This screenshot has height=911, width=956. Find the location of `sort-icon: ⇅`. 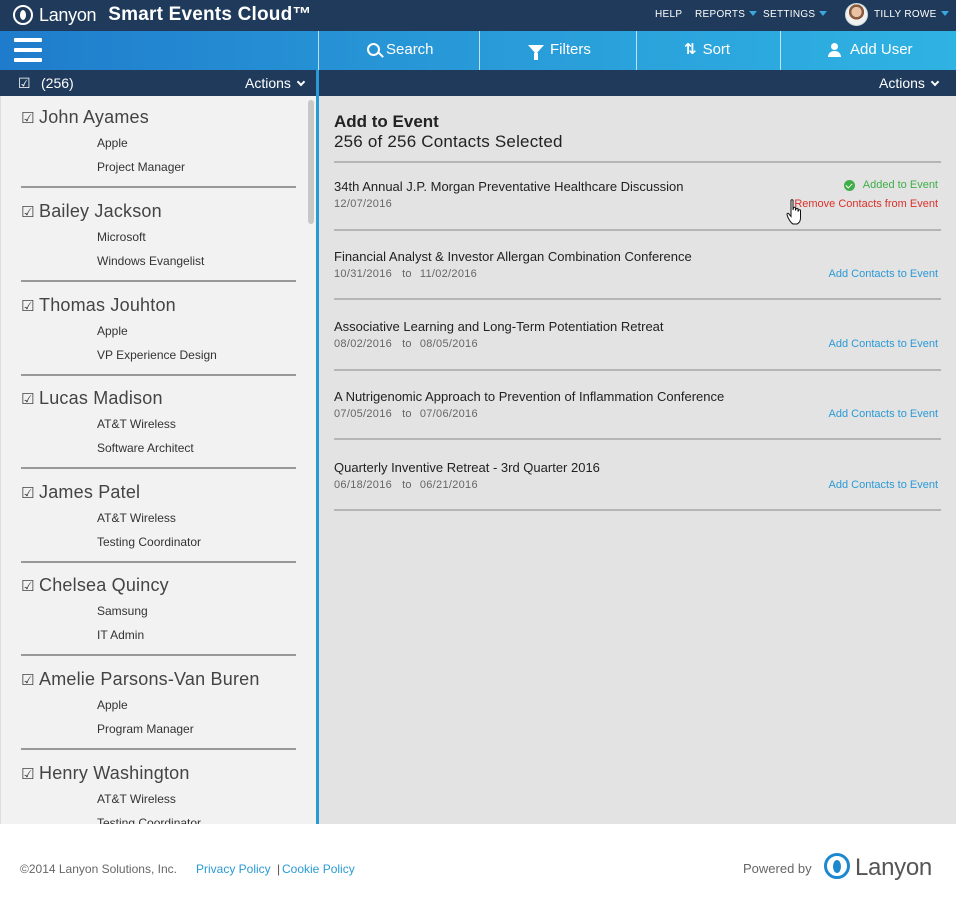

sort-icon: ⇅ is located at coordinates (690, 49).